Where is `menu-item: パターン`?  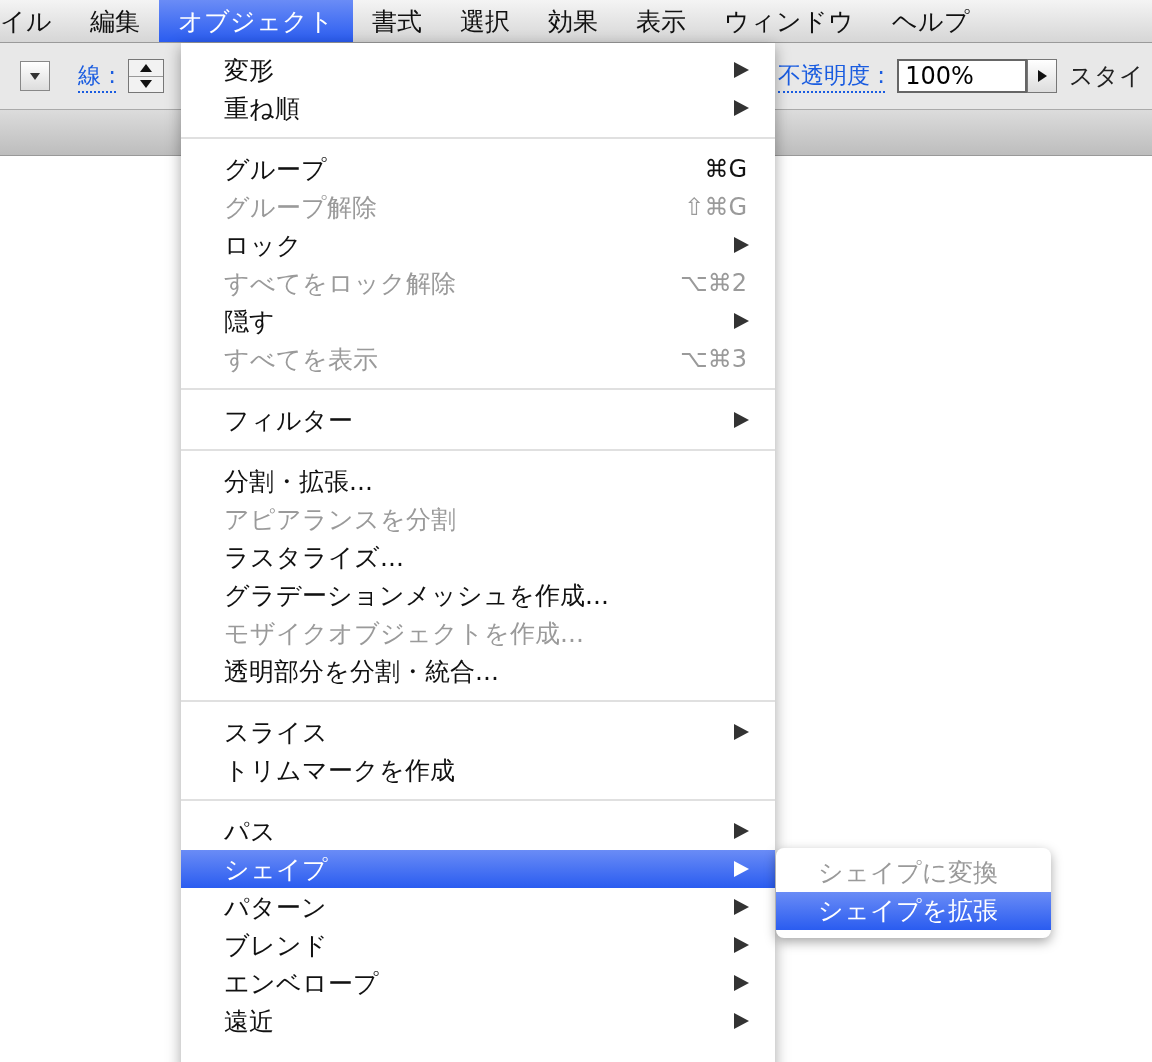
menu-item: パターン is located at coordinates (478, 907).